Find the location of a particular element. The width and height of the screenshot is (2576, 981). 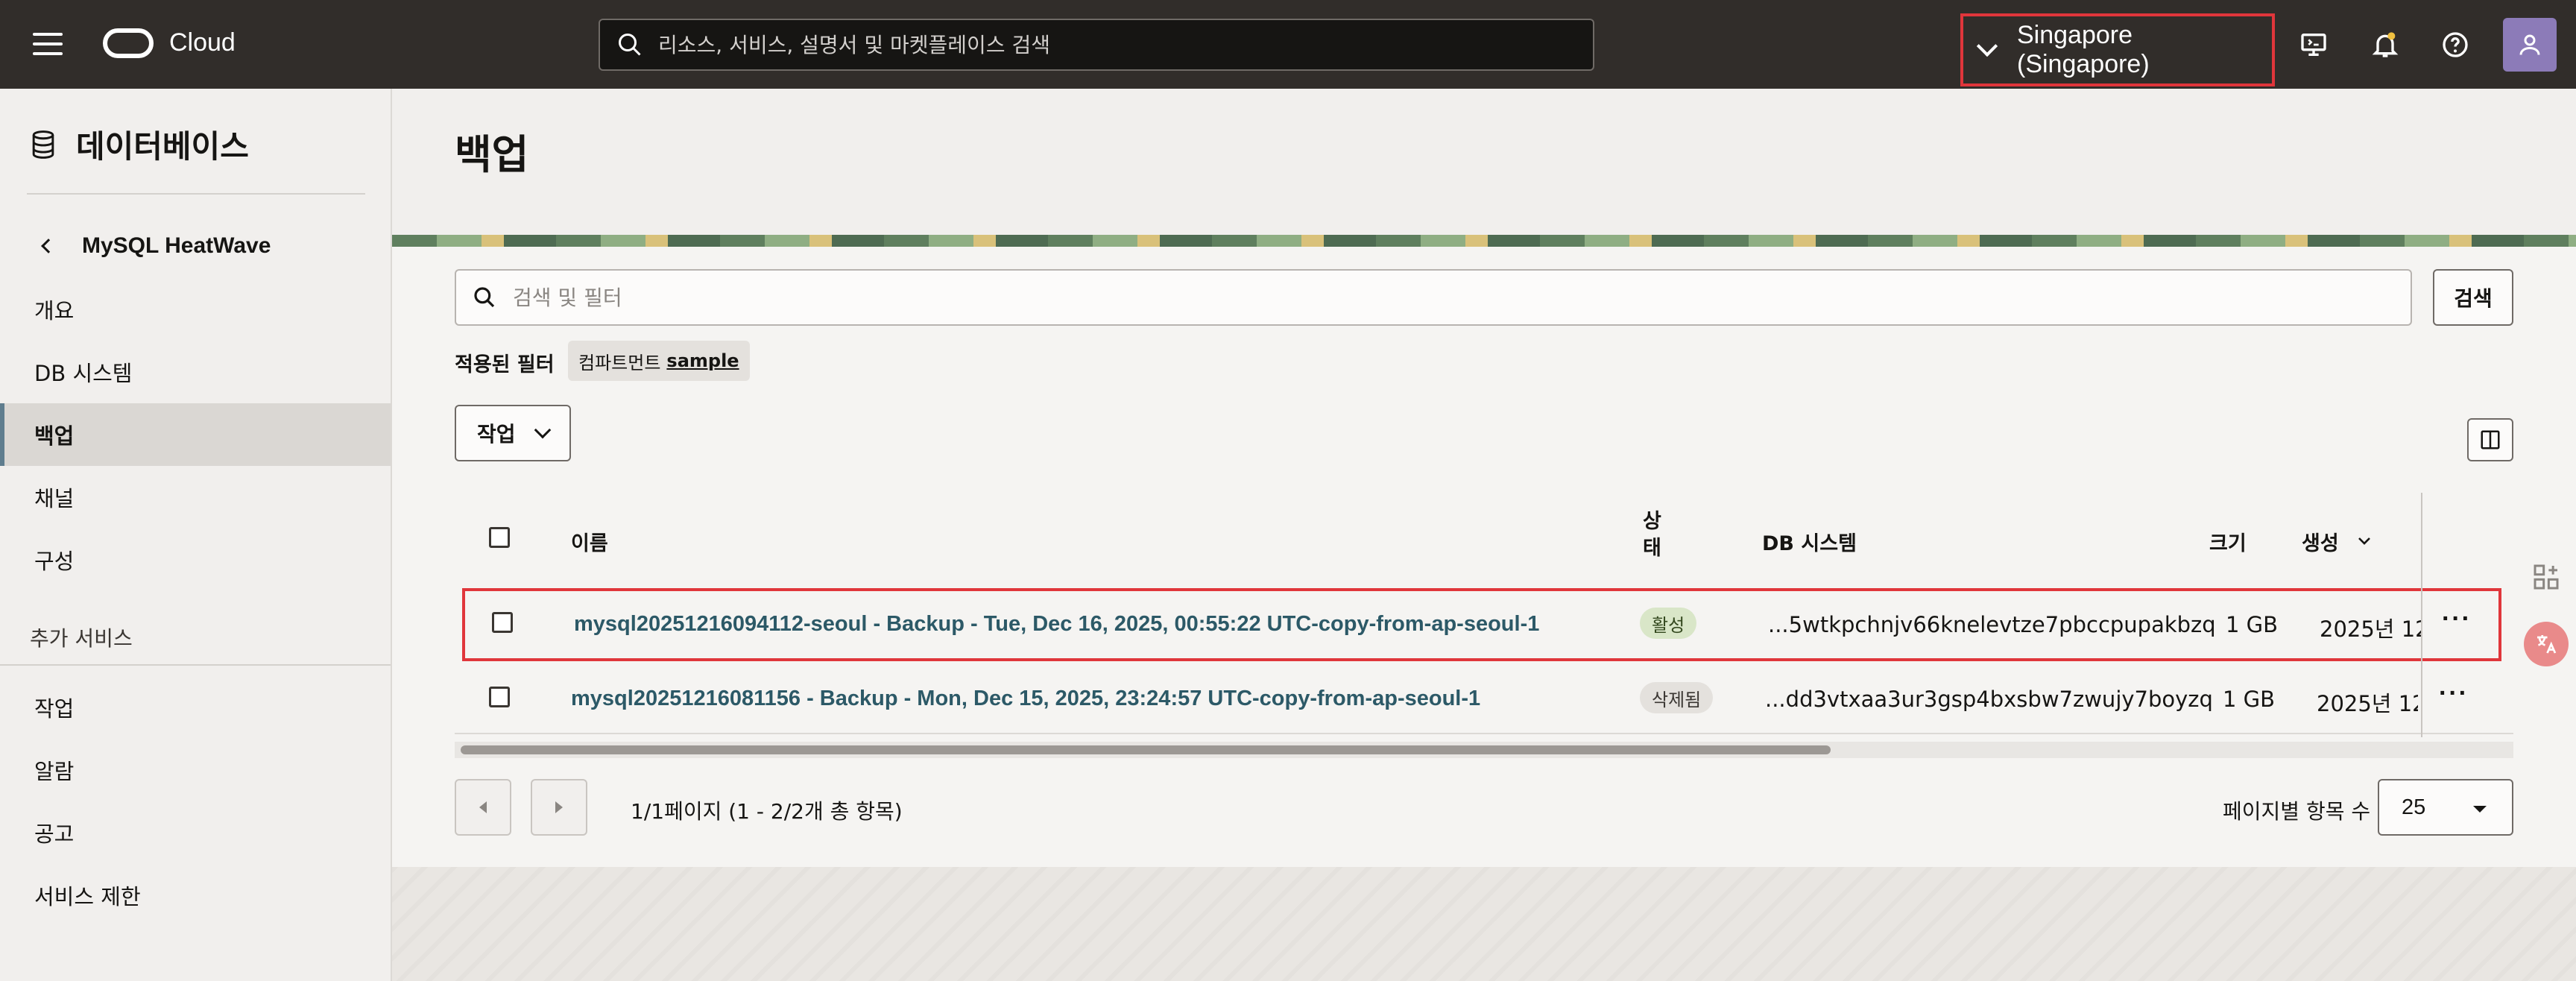

chevron-right-icon is located at coordinates (559, 807).